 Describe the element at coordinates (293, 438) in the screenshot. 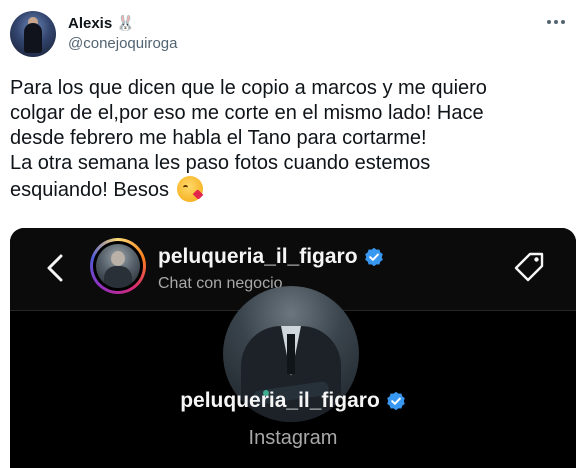

I see `ig-platform-label: Instagram` at that location.